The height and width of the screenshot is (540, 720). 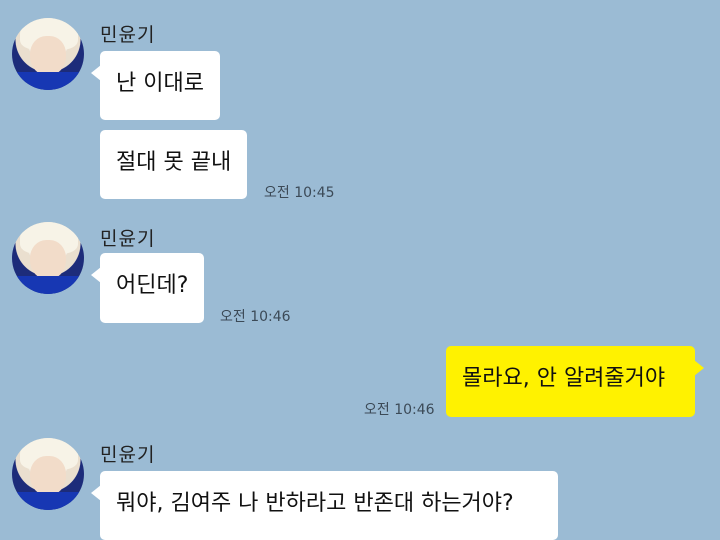 I want to click on message-timestamp: 오전 10:45, so click(x=299, y=193).